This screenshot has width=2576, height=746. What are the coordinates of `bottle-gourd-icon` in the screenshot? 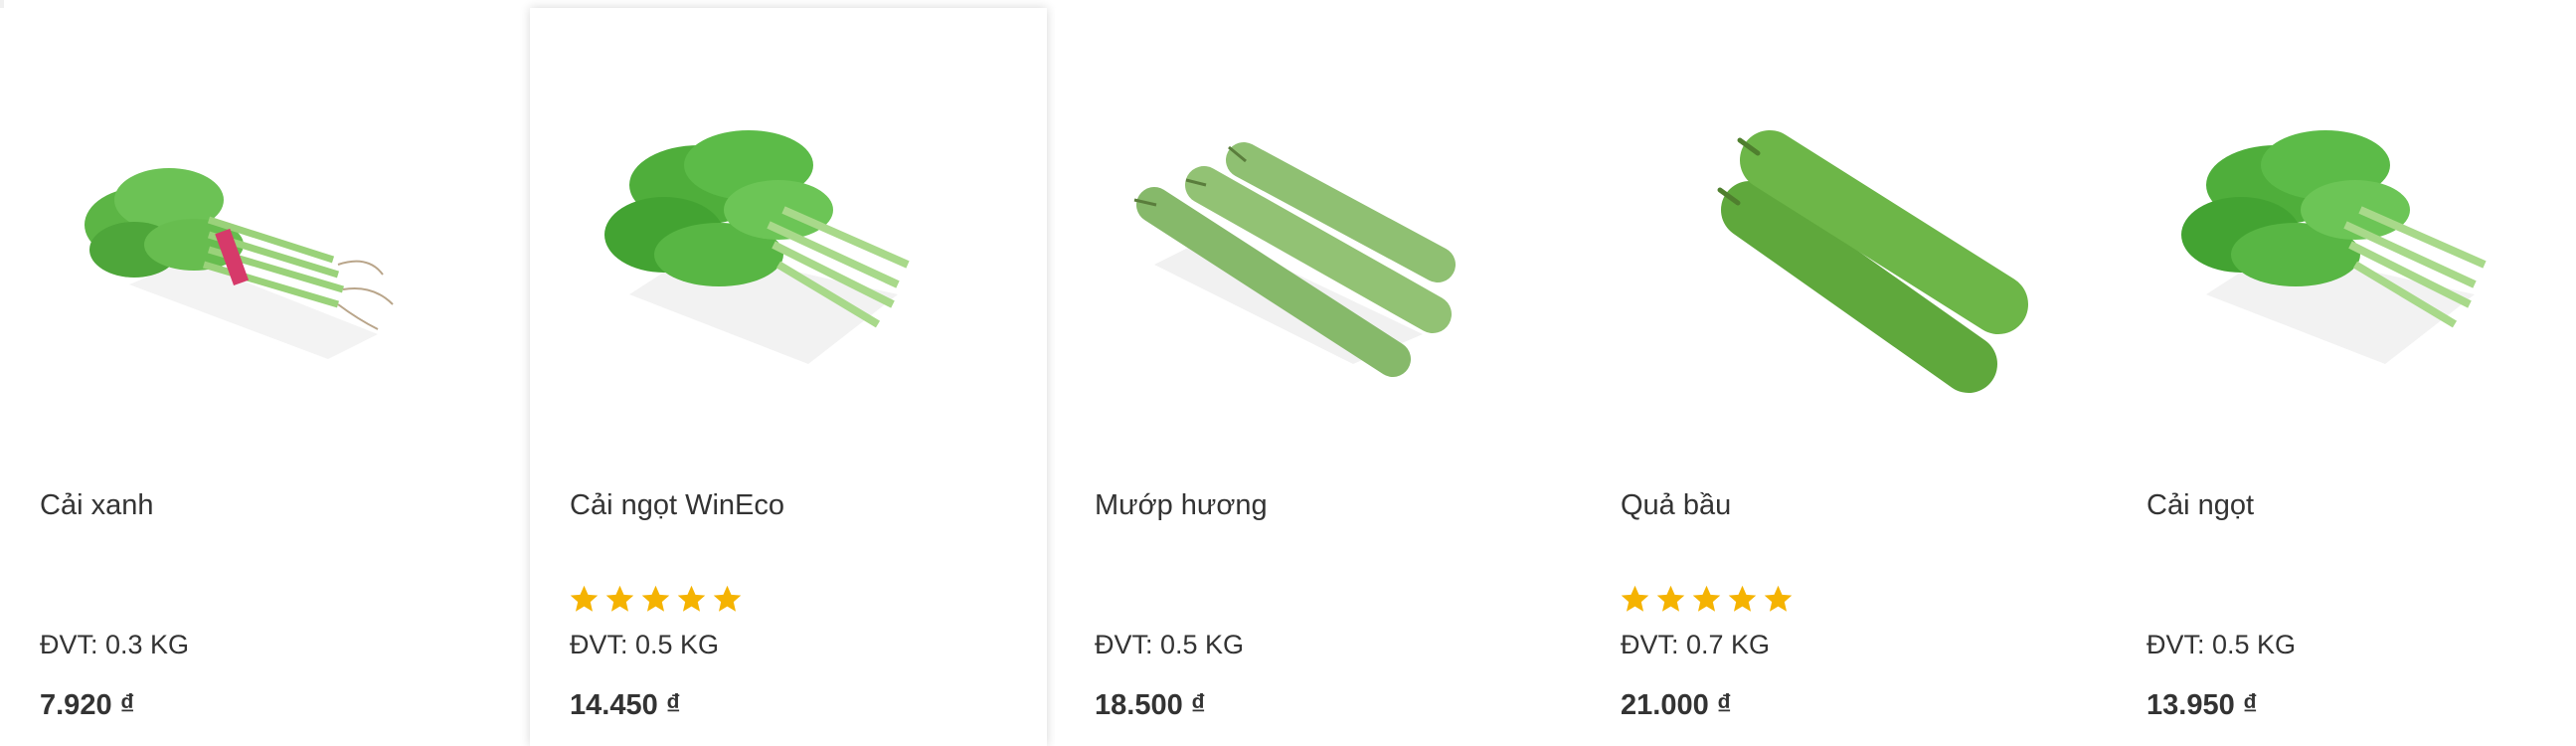 It's located at (1839, 245).